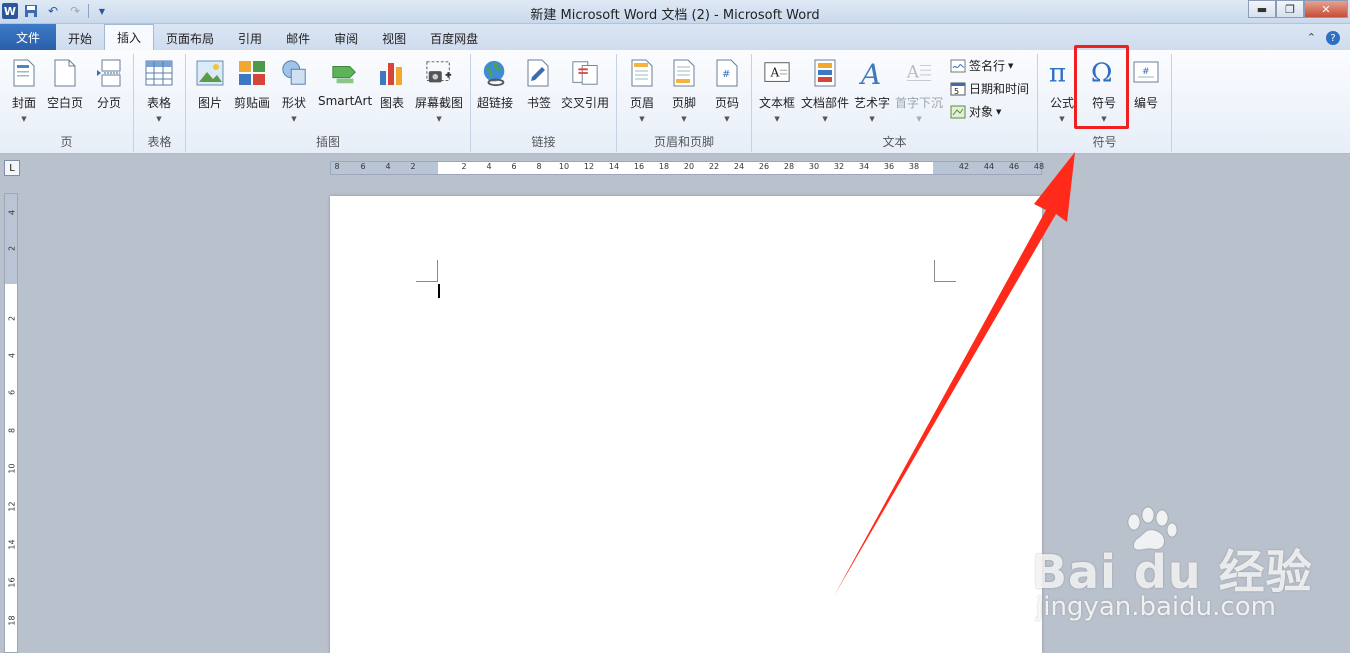 Image resolution: width=1350 pixels, height=653 pixels. I want to click on tab-page-layout: 页面布局, so click(190, 38).